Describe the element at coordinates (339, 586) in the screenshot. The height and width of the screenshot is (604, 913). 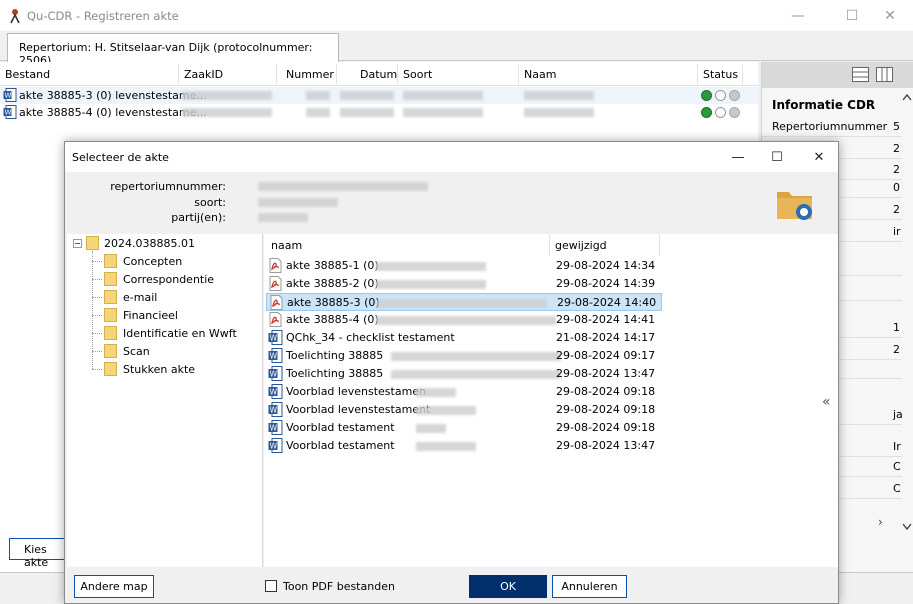
I see `toon-pdf-label: Toon PDF bestanden` at that location.